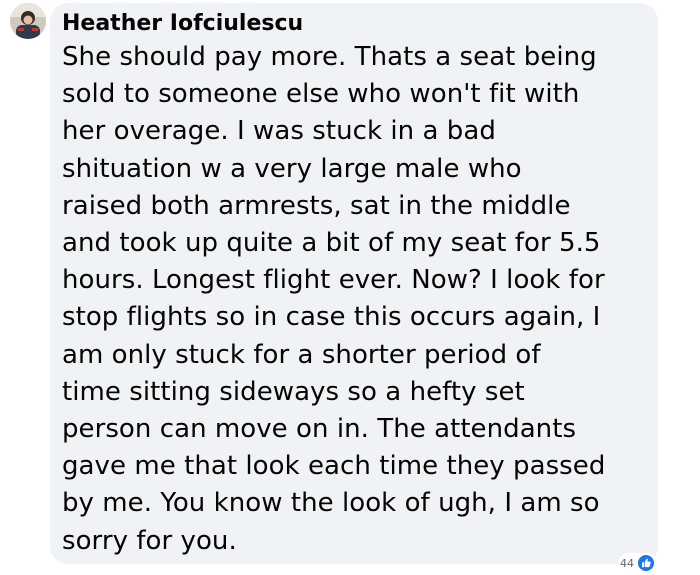 The image size is (700, 575). Describe the element at coordinates (627, 563) in the screenshot. I see `reaction-count: 44` at that location.